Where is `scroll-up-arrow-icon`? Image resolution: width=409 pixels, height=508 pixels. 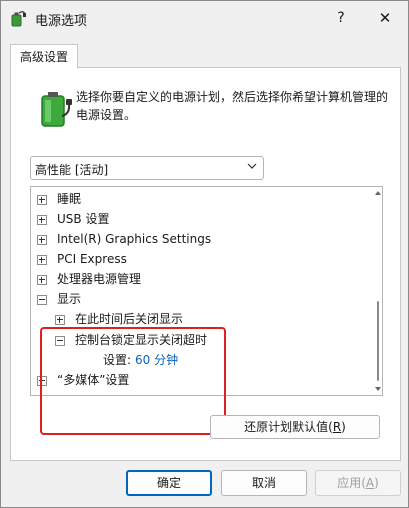 scroll-up-arrow-icon is located at coordinates (378, 193).